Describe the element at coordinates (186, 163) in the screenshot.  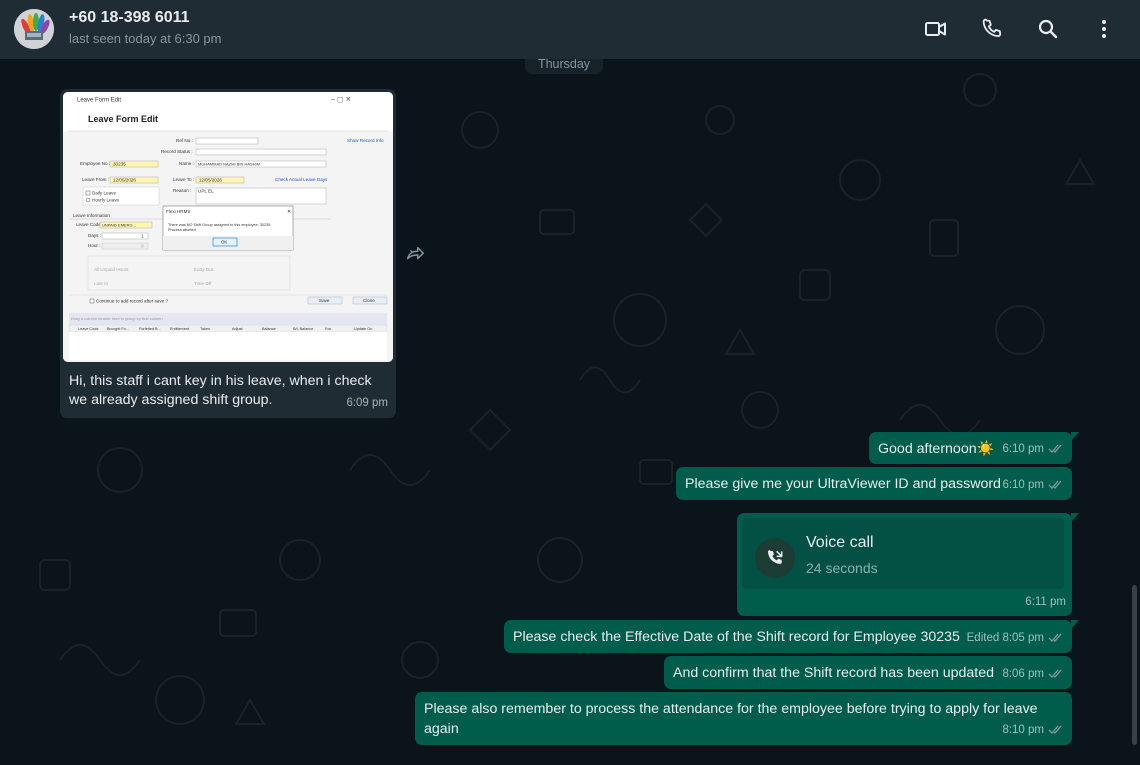
I see `svg-text: Name :` at that location.